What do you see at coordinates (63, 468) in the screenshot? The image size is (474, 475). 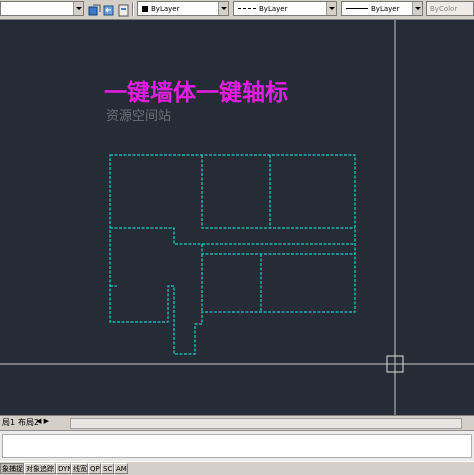 I see `dyn-toggle: DYN` at bounding box center [63, 468].